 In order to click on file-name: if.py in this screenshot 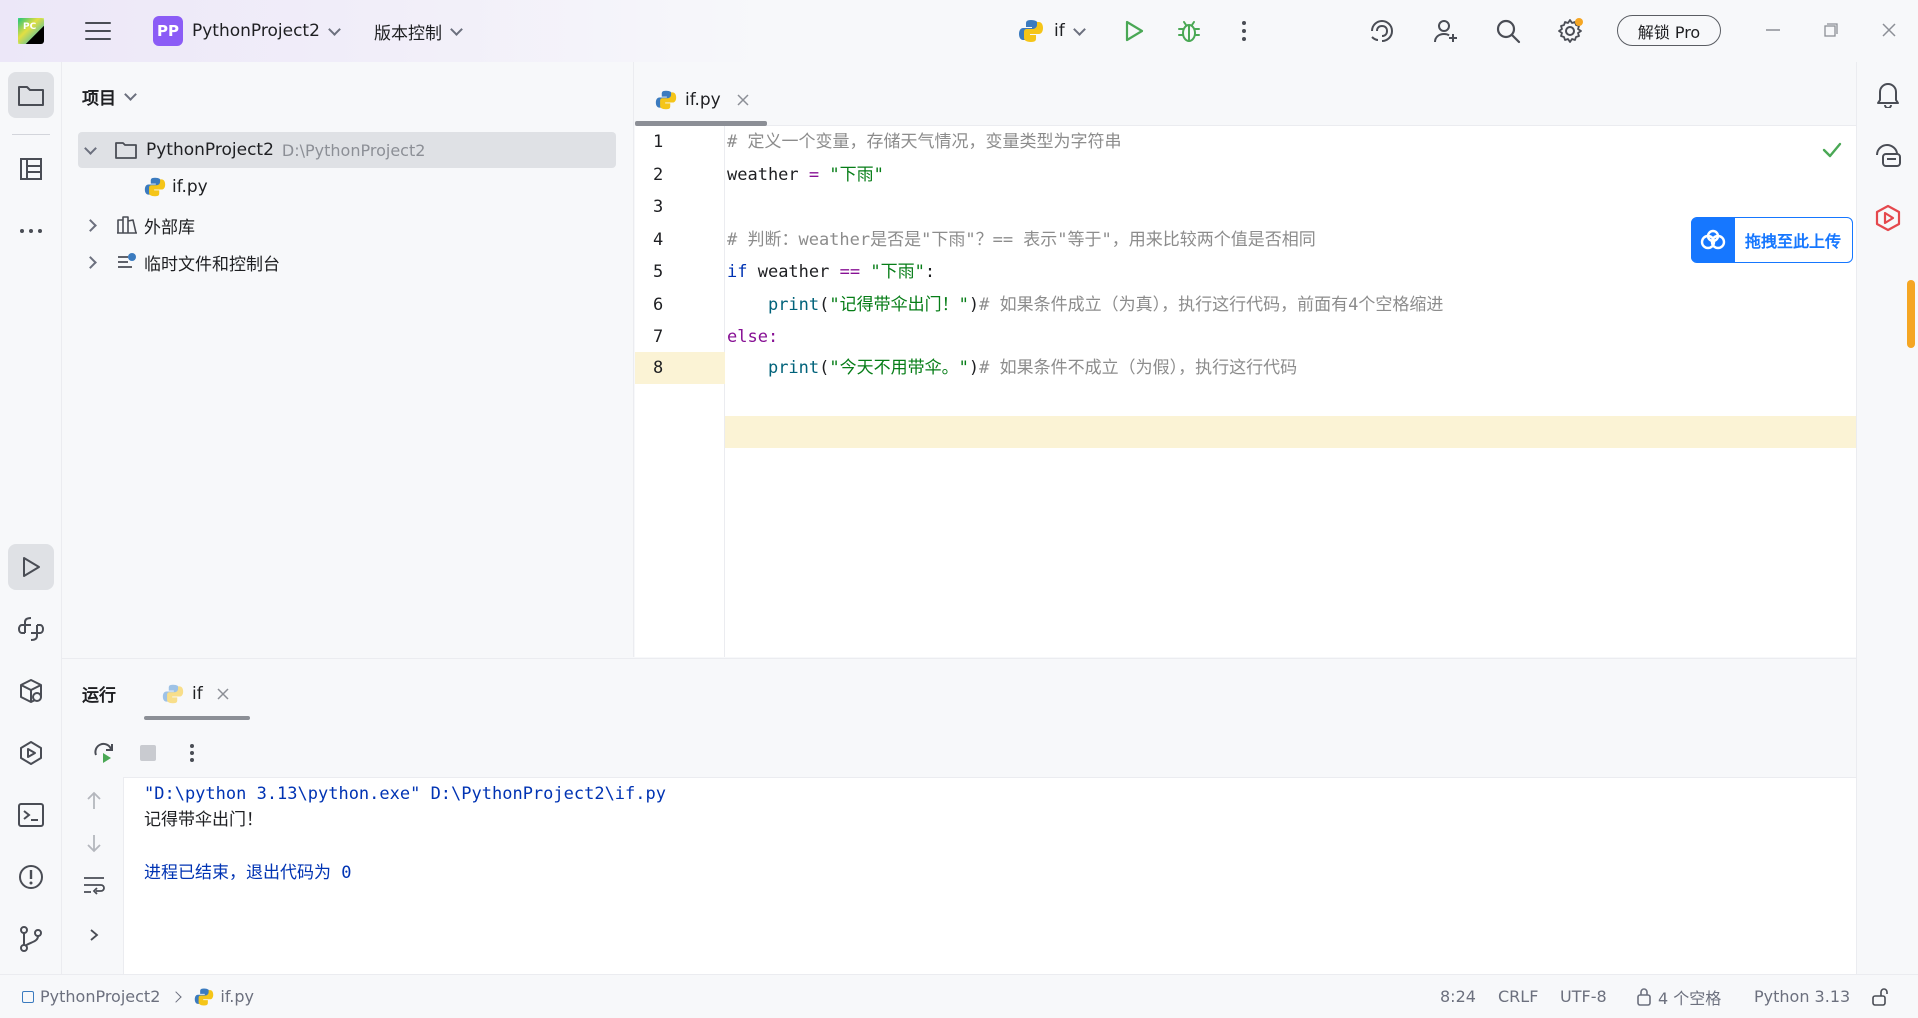, I will do `click(190, 187)`.